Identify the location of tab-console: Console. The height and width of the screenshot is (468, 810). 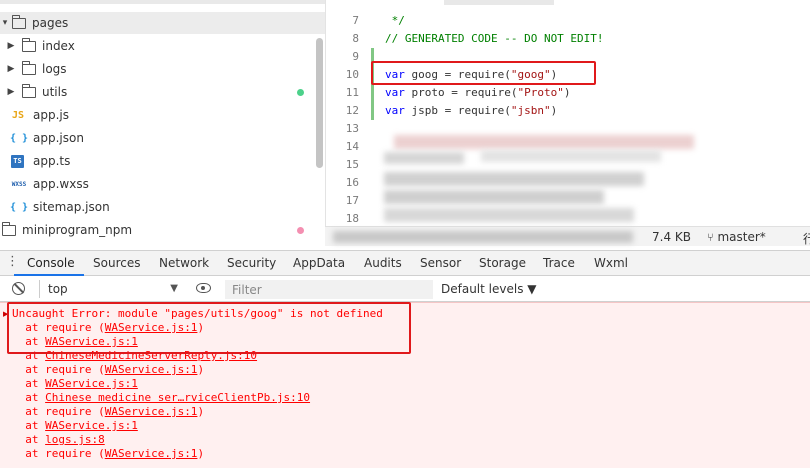
(51, 263).